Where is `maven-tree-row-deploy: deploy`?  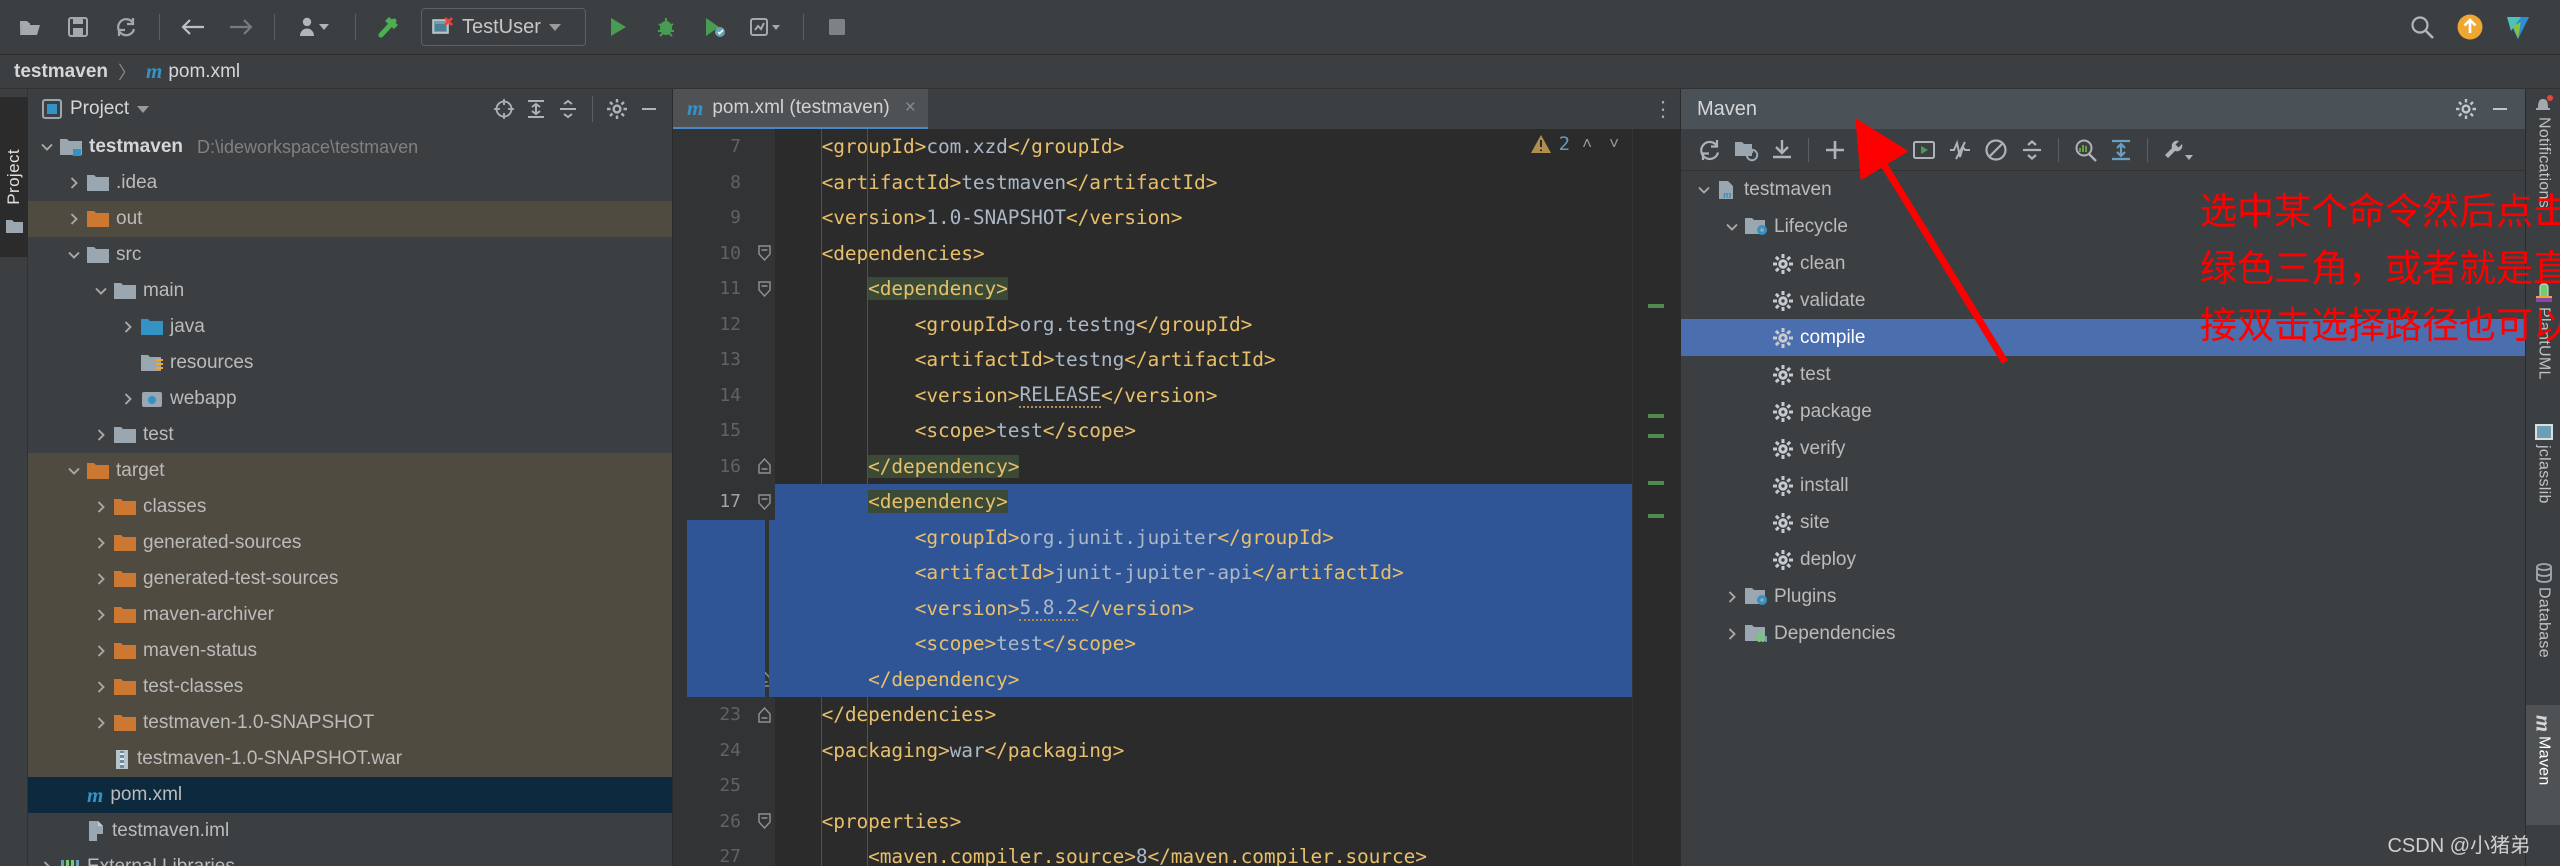
maven-tree-row-deploy: deploy is located at coordinates (2103, 559).